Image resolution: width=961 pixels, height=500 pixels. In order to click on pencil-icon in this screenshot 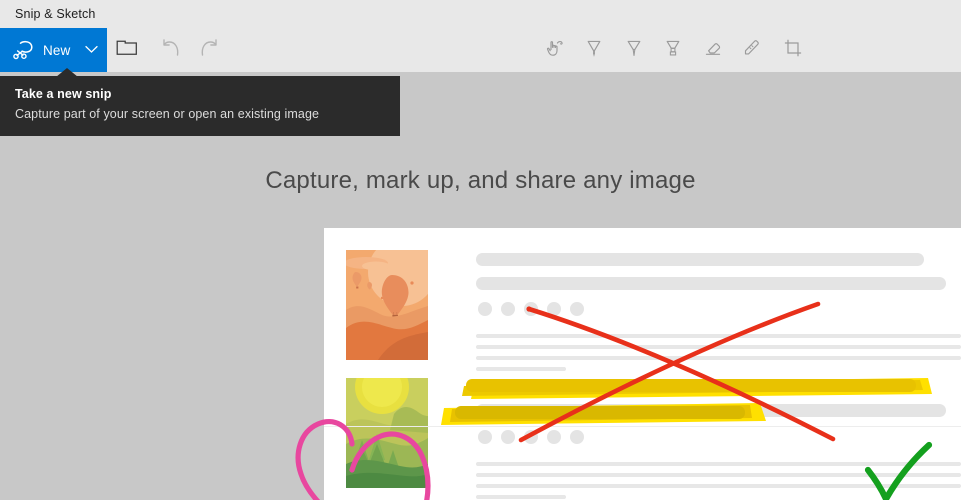, I will do `click(634, 50)`.